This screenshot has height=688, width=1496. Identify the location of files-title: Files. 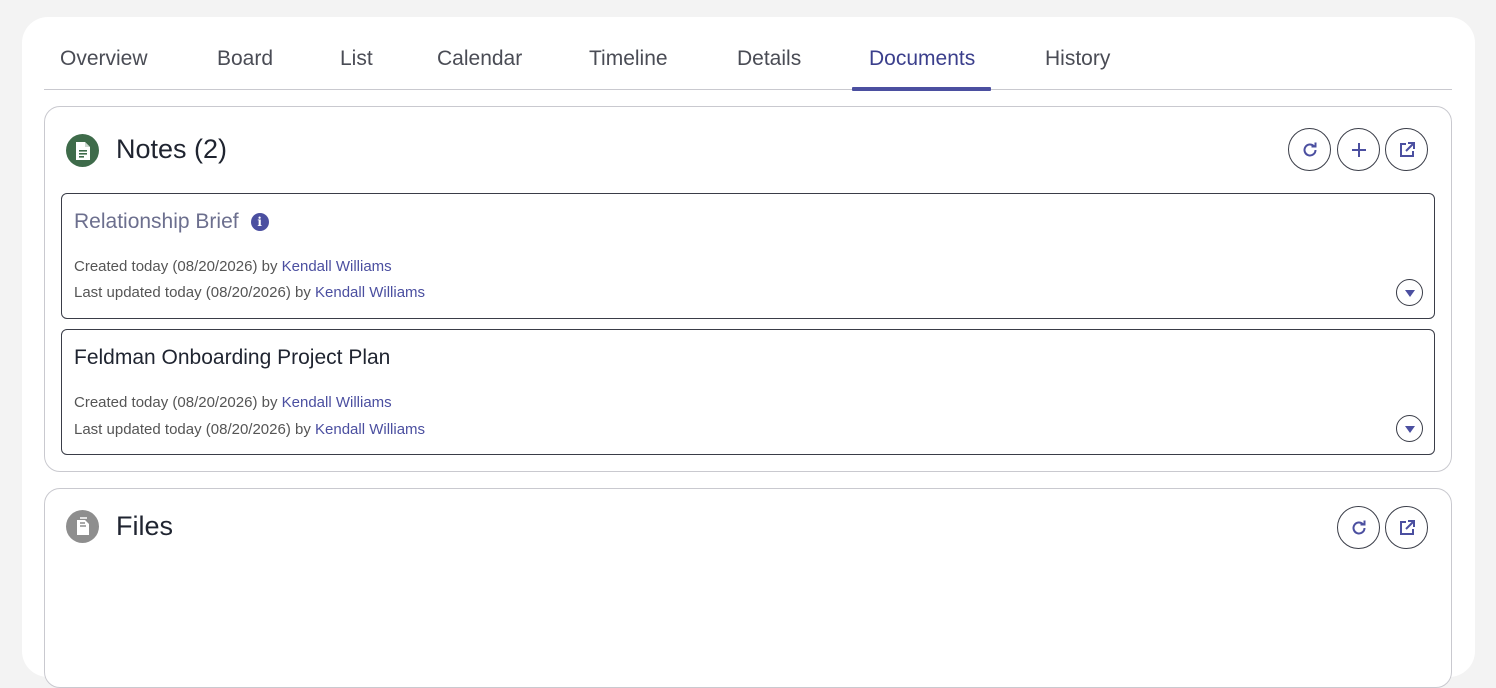
(145, 526).